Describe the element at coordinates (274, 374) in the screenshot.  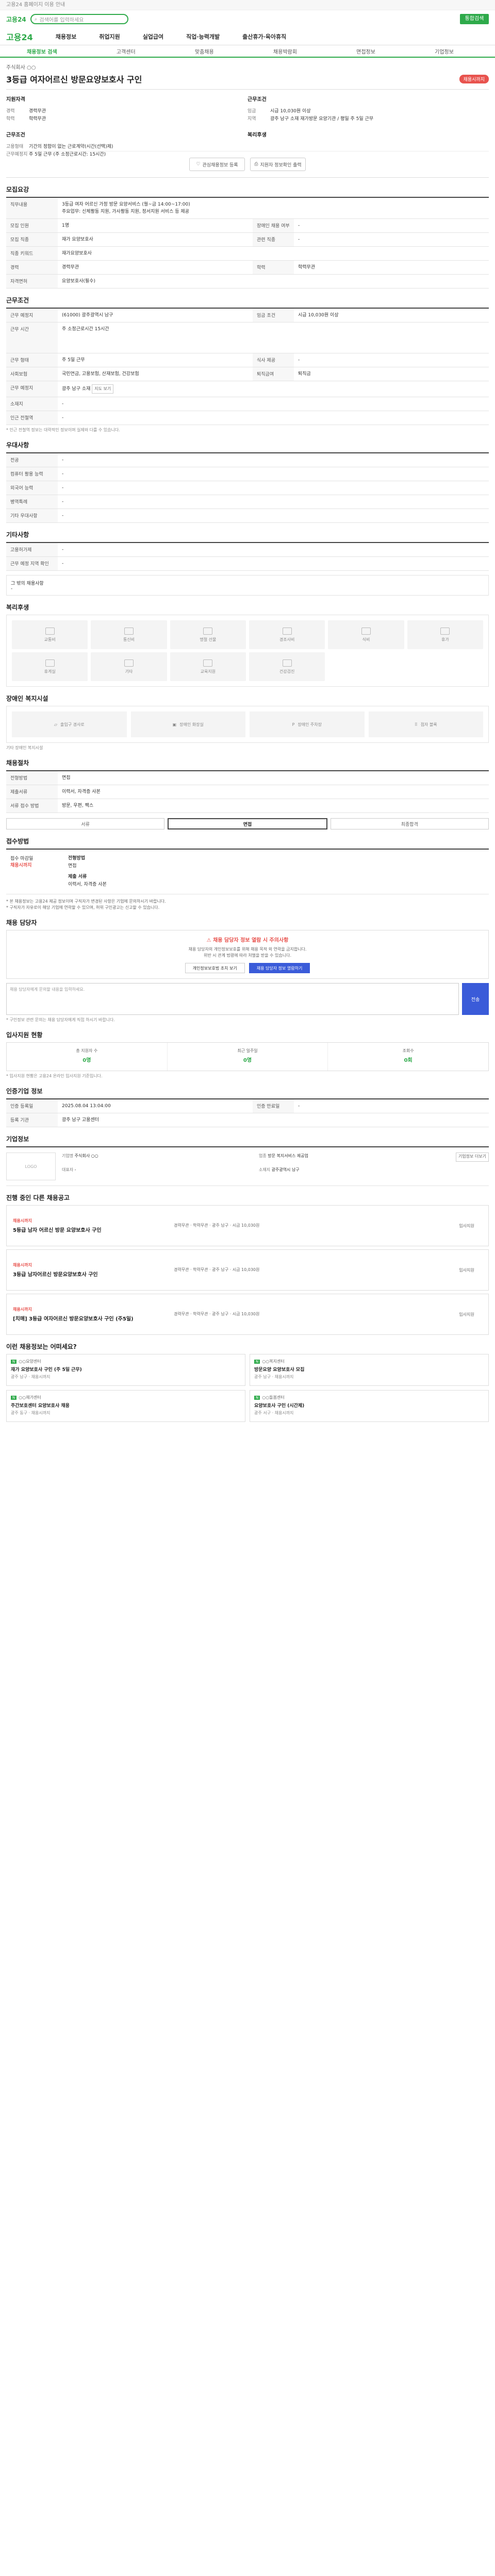
I see `row-label: 퇴직금여` at that location.